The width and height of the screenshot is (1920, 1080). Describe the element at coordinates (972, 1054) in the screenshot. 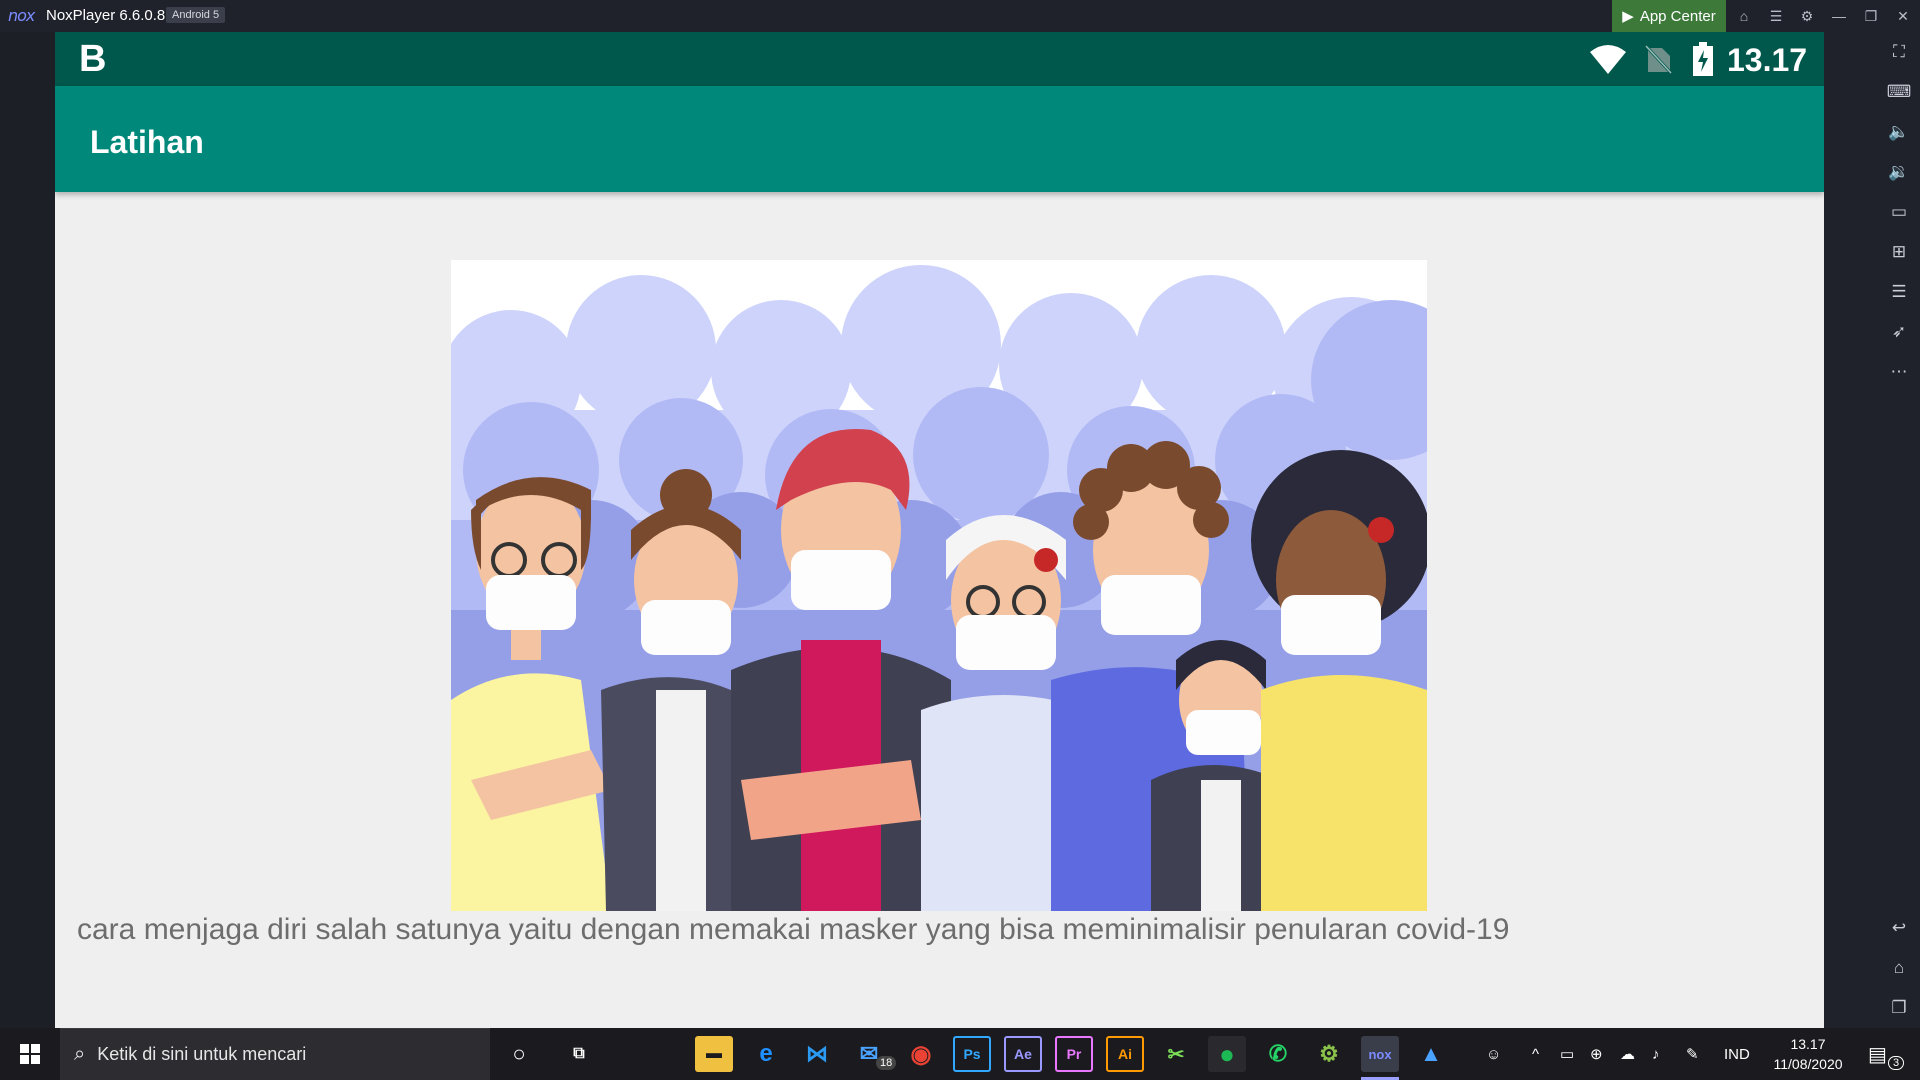

I see `photoshop-icon: Ps` at that location.